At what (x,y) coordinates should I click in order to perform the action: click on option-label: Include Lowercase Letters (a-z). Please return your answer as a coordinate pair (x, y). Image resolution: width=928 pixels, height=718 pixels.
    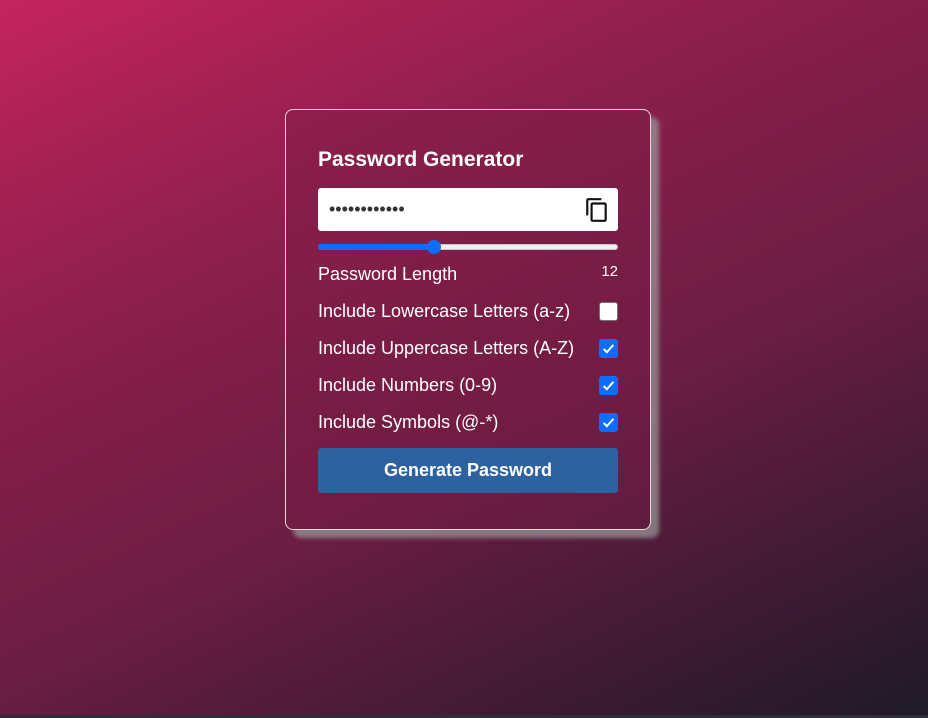
    Looking at the image, I should click on (444, 311).